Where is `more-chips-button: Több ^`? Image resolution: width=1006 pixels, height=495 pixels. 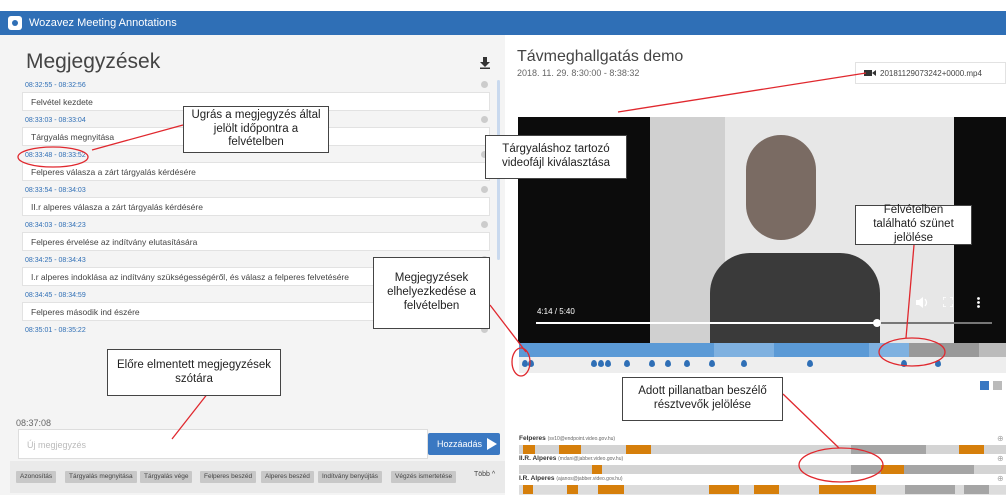 more-chips-button: Több ^ is located at coordinates (484, 474).